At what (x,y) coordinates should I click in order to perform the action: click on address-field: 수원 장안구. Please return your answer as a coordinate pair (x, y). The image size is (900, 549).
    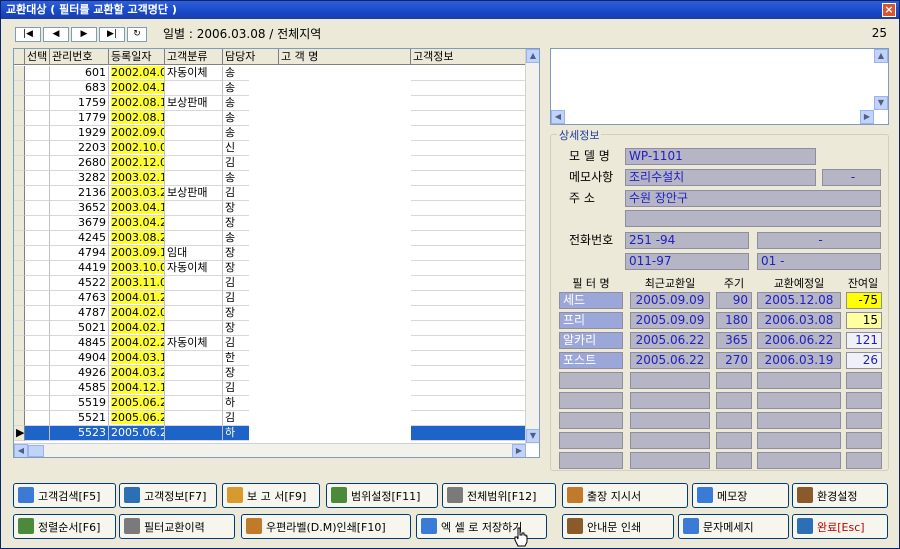
    Looking at the image, I should click on (753, 198).